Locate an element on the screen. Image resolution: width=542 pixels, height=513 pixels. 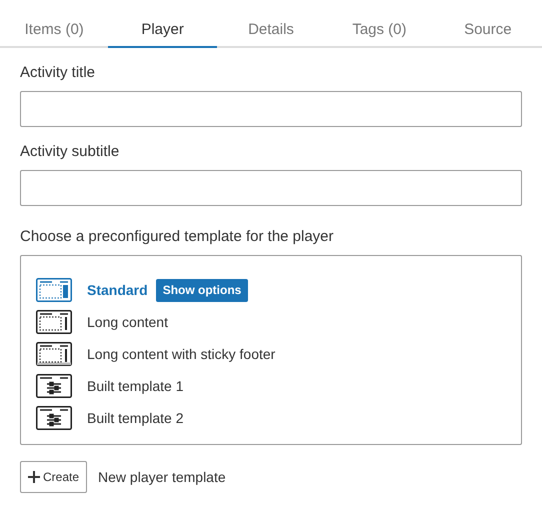
create-label: New player template is located at coordinates (162, 477).